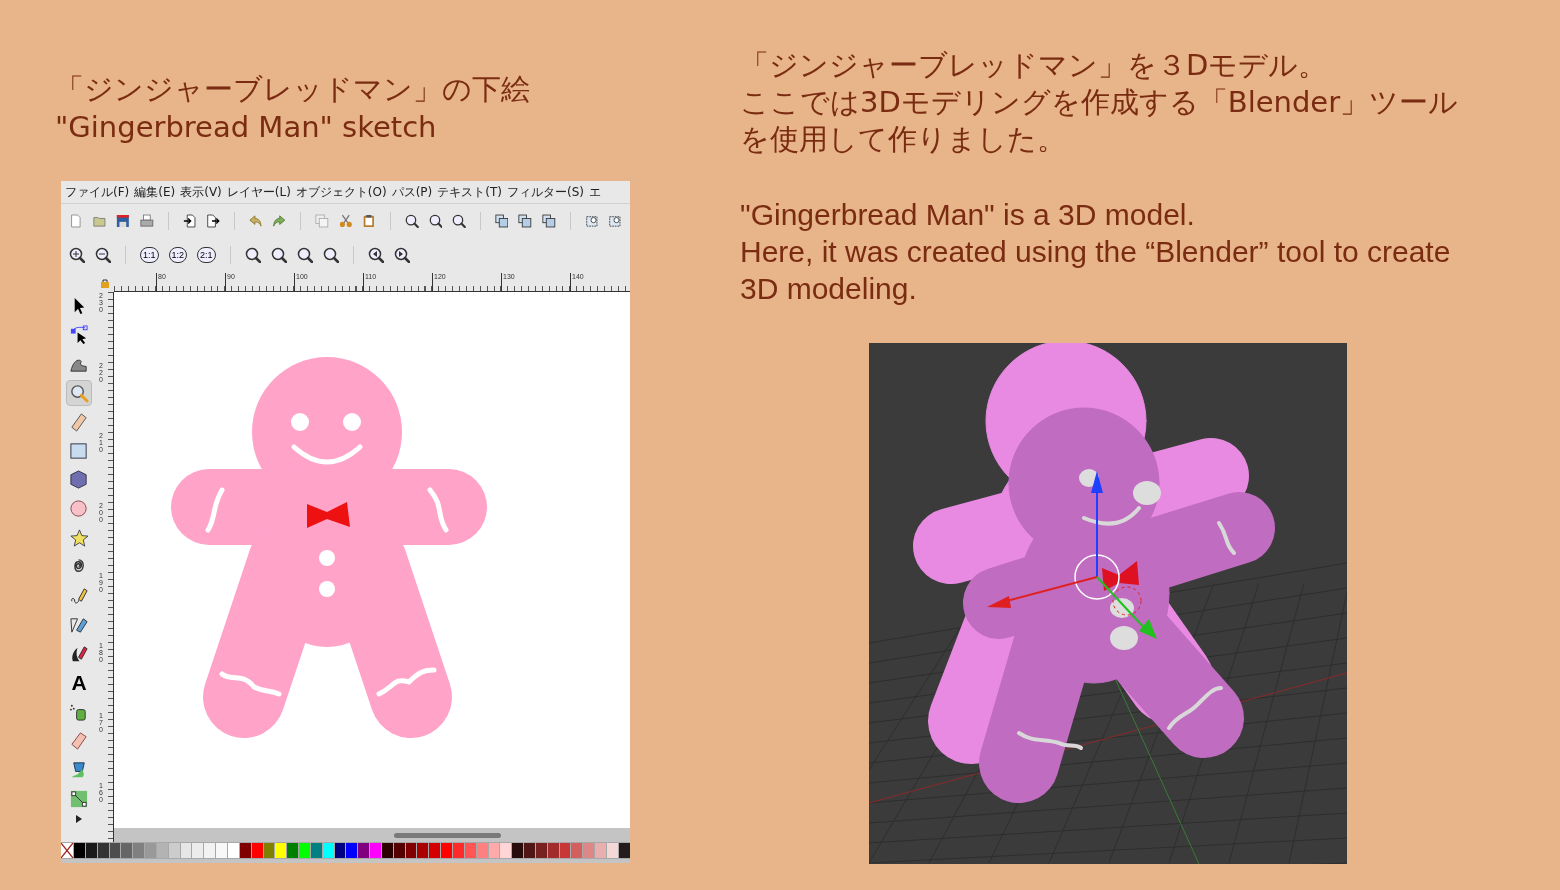  What do you see at coordinates (345, 221) in the screenshot?
I see `scissors-icon` at bounding box center [345, 221].